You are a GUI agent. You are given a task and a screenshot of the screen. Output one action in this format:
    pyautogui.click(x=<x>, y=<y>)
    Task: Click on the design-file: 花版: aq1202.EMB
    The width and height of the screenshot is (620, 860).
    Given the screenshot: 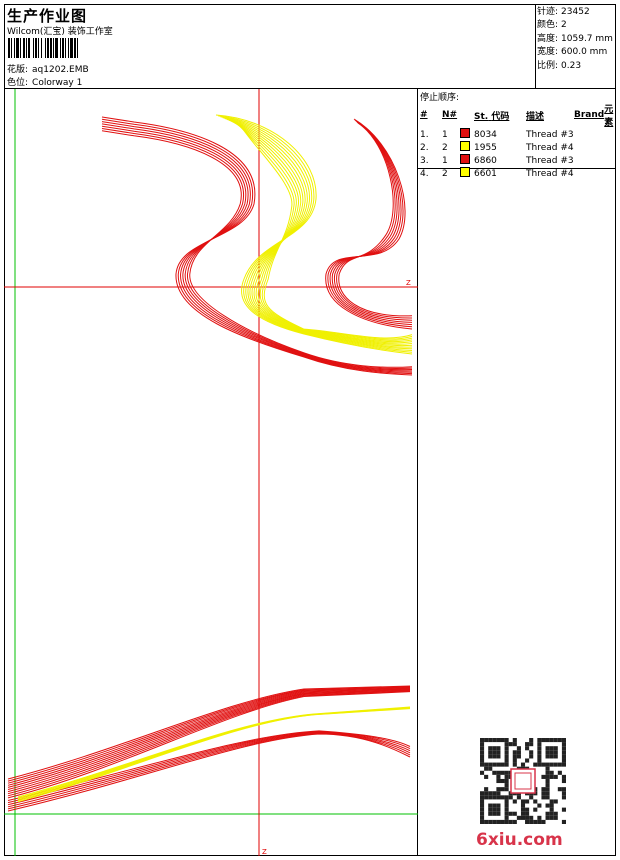 What is the action you would take?
    pyautogui.click(x=48, y=68)
    